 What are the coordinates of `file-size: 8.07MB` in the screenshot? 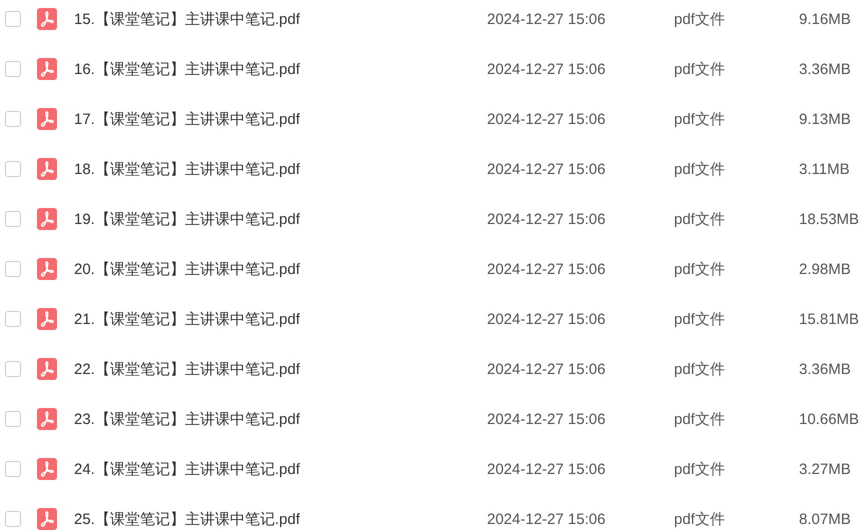 It's located at (825, 519).